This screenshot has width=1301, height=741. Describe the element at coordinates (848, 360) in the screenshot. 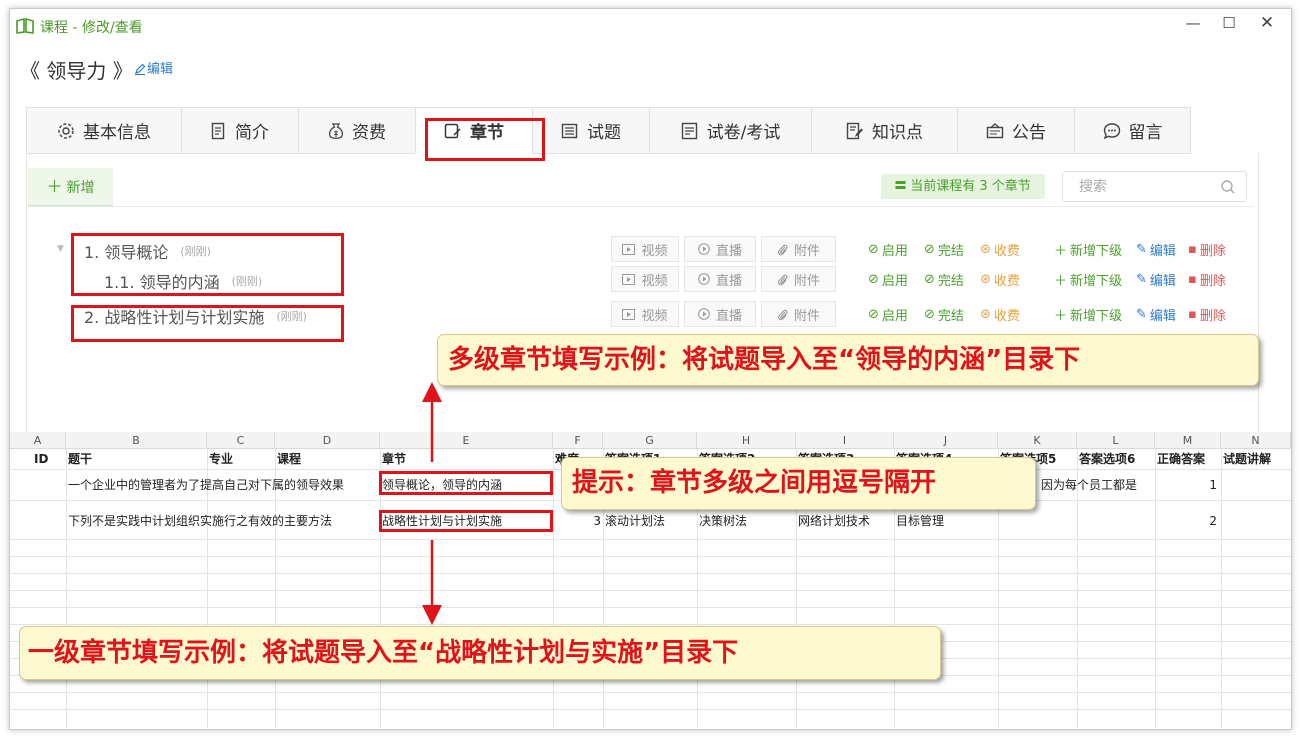

I see `callout-multilevel: 多级章节填写示例：将试题导入至“领导的内涵”目录下` at that location.